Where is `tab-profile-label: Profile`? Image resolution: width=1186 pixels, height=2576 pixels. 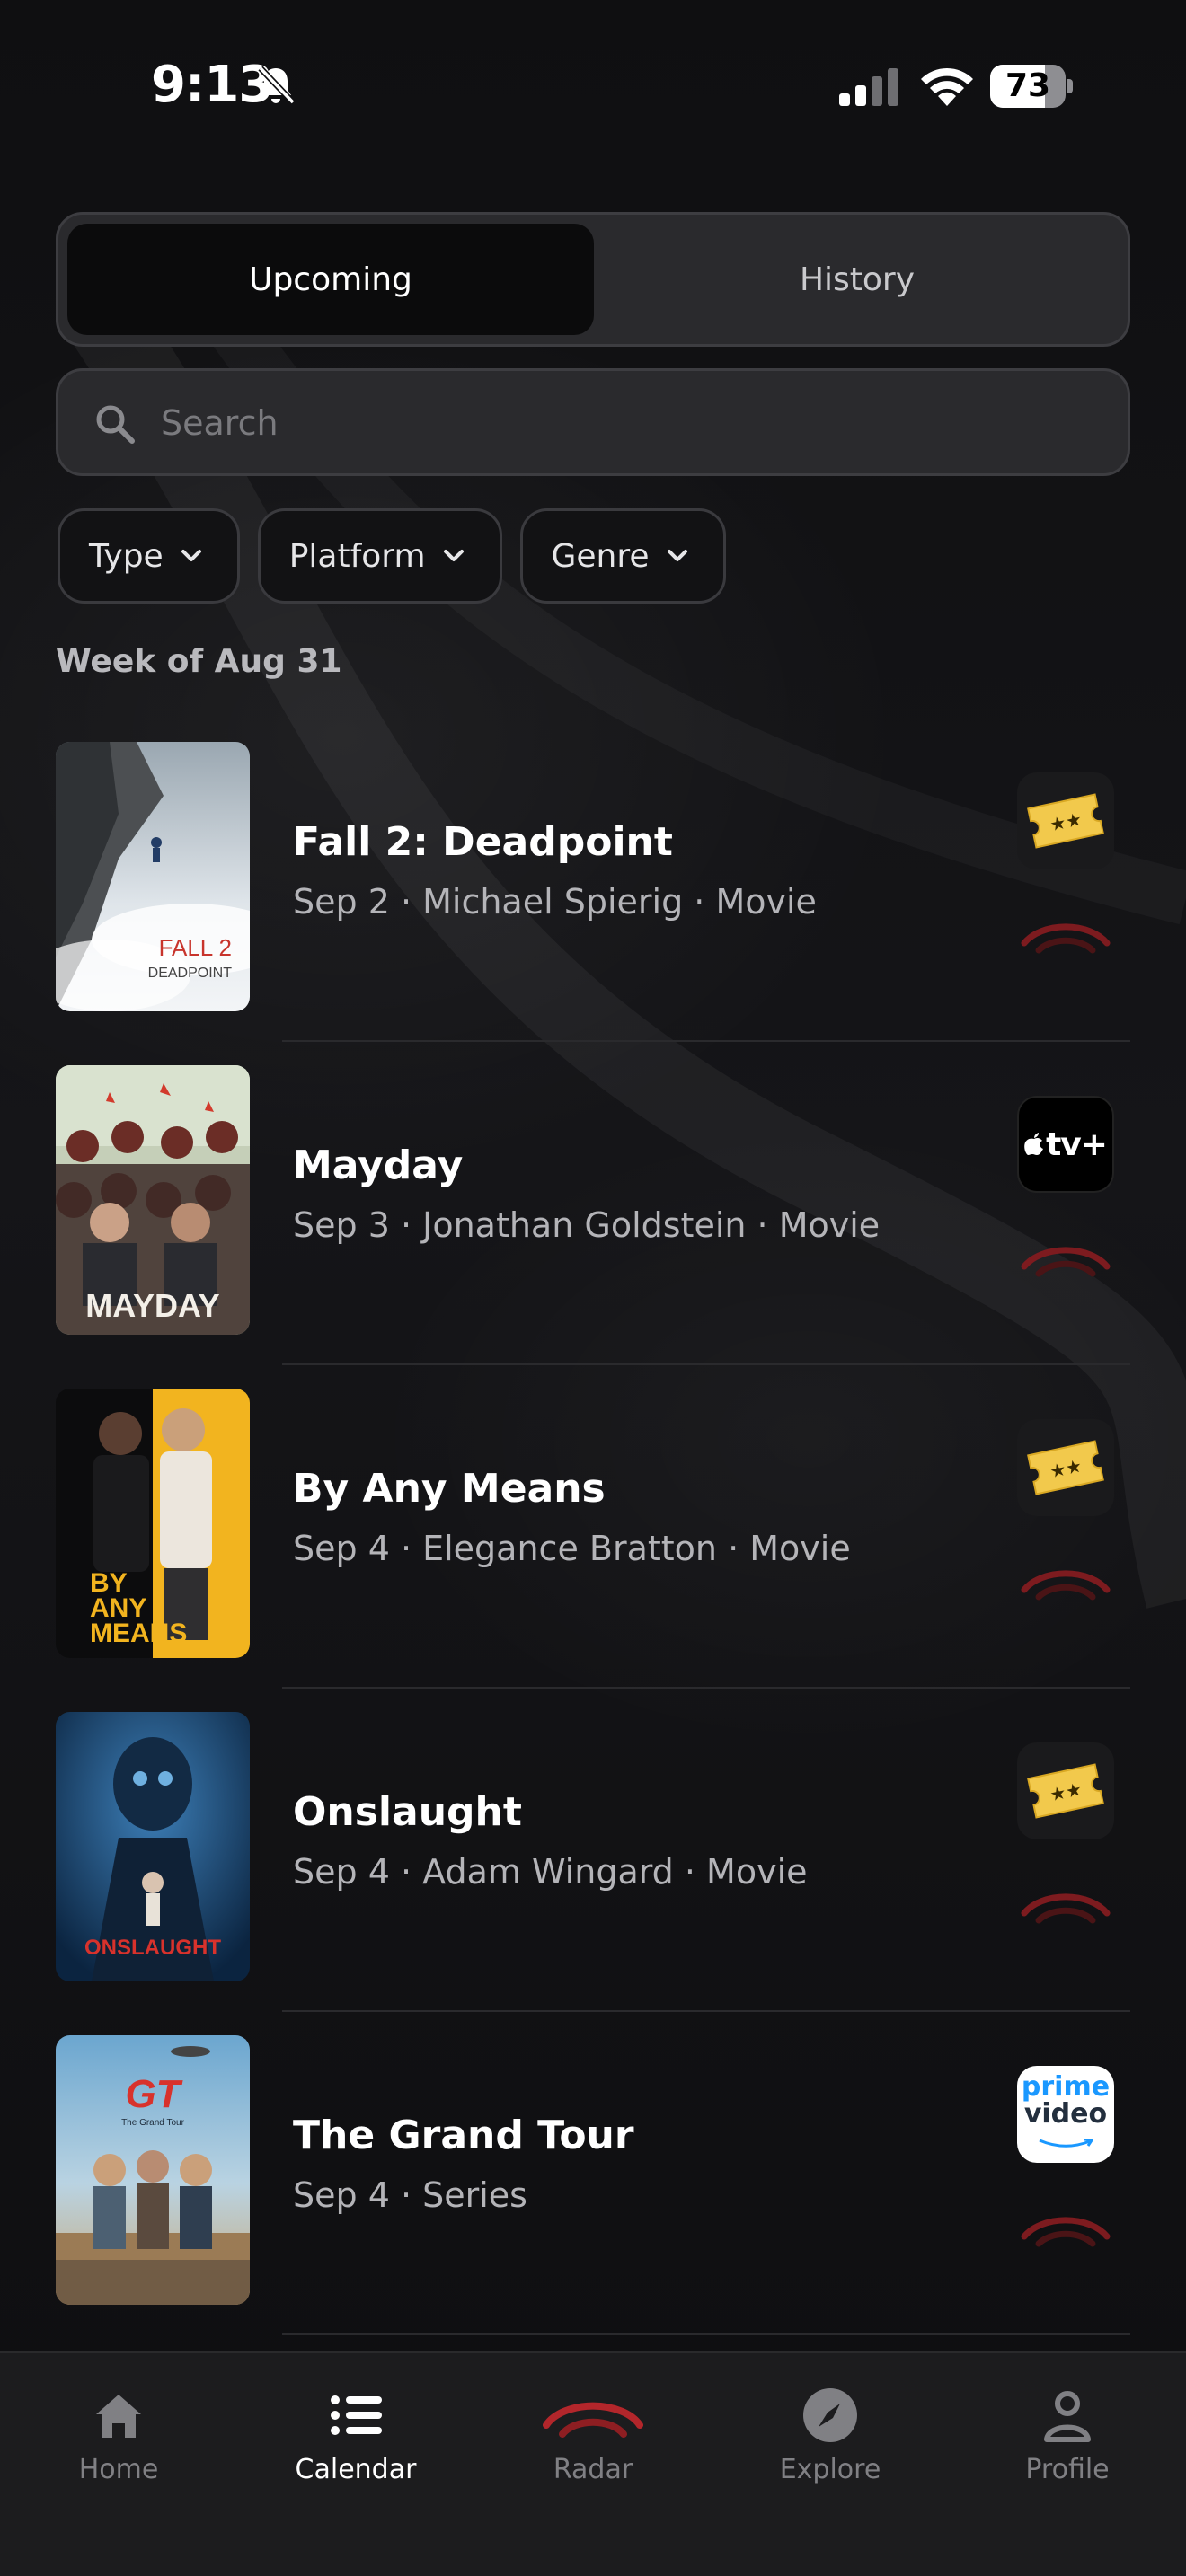 tab-profile-label: Profile is located at coordinates (1067, 2469).